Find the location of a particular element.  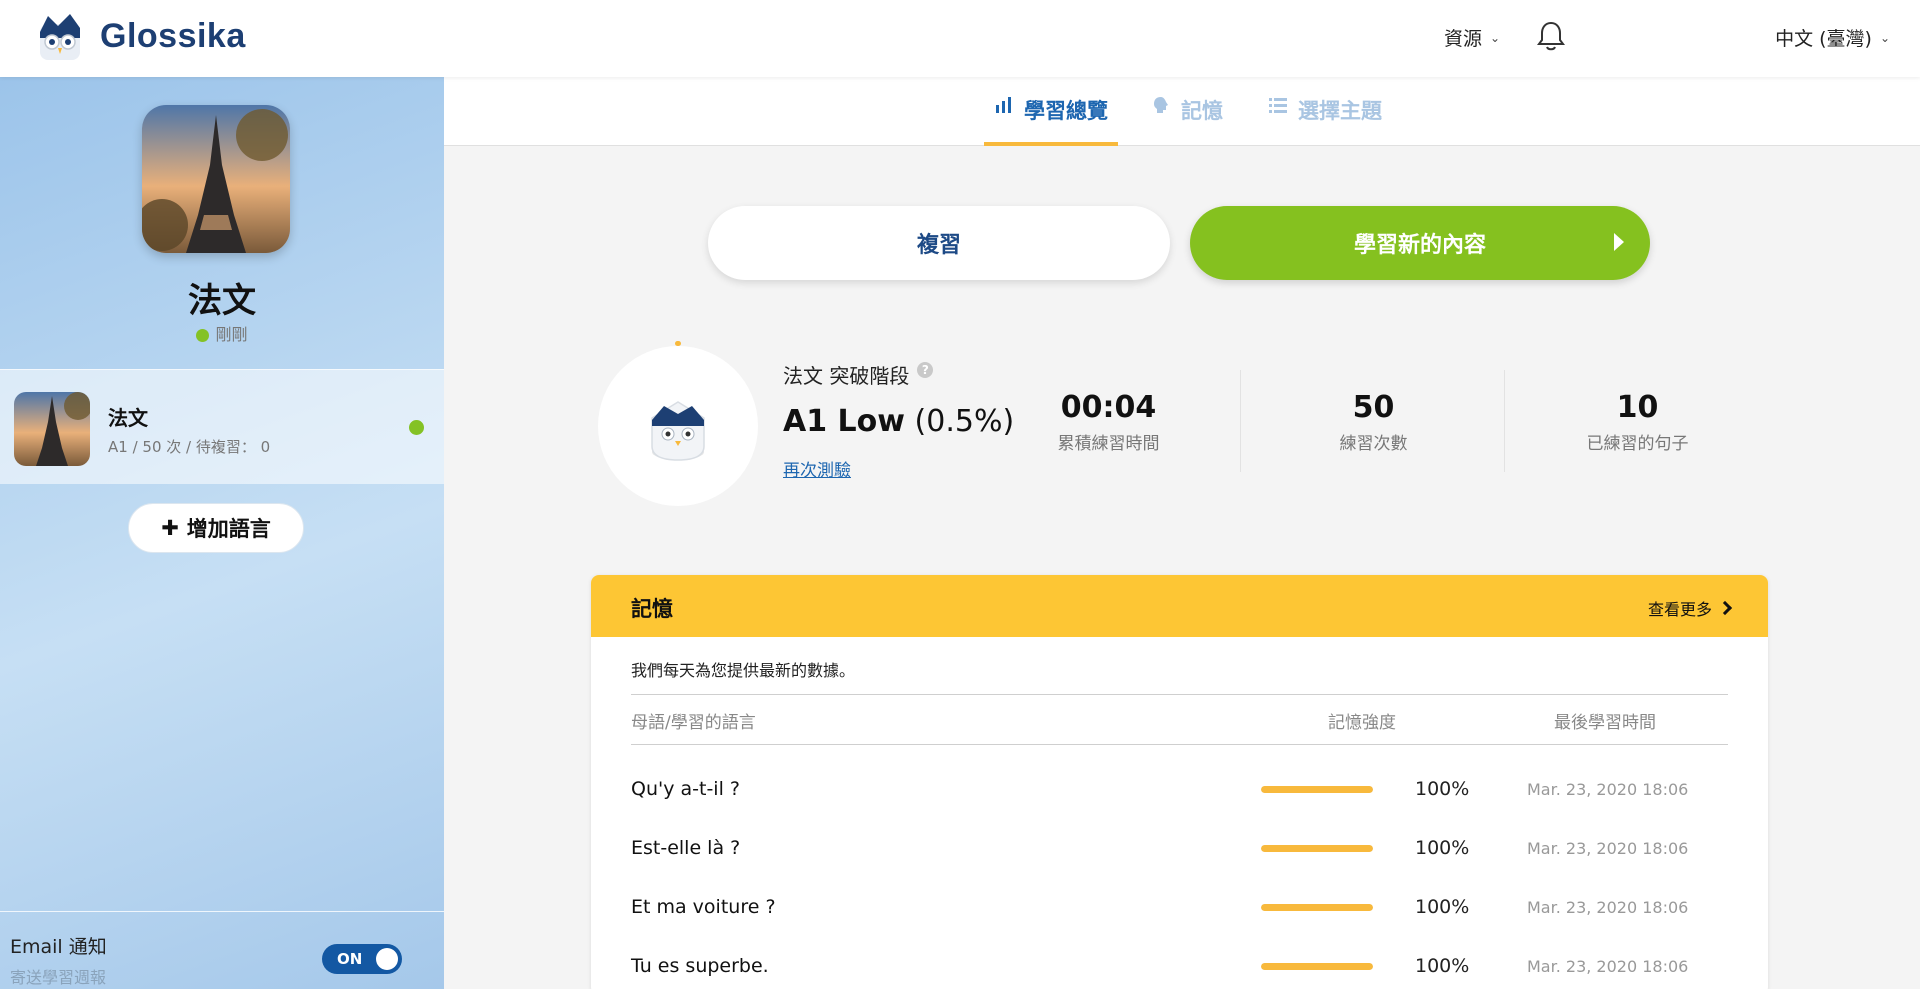

glossika-logo: Glossika is located at coordinates (140, 36).